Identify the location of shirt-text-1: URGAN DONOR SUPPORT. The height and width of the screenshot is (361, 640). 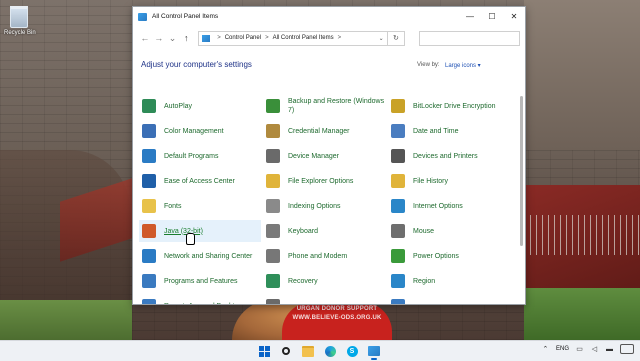
(337, 309).